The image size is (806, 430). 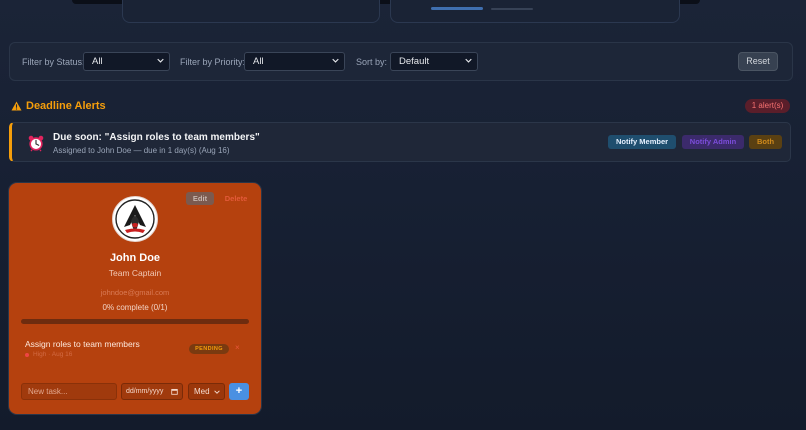 What do you see at coordinates (27, 354) in the screenshot?
I see `priority-dot-icon` at bounding box center [27, 354].